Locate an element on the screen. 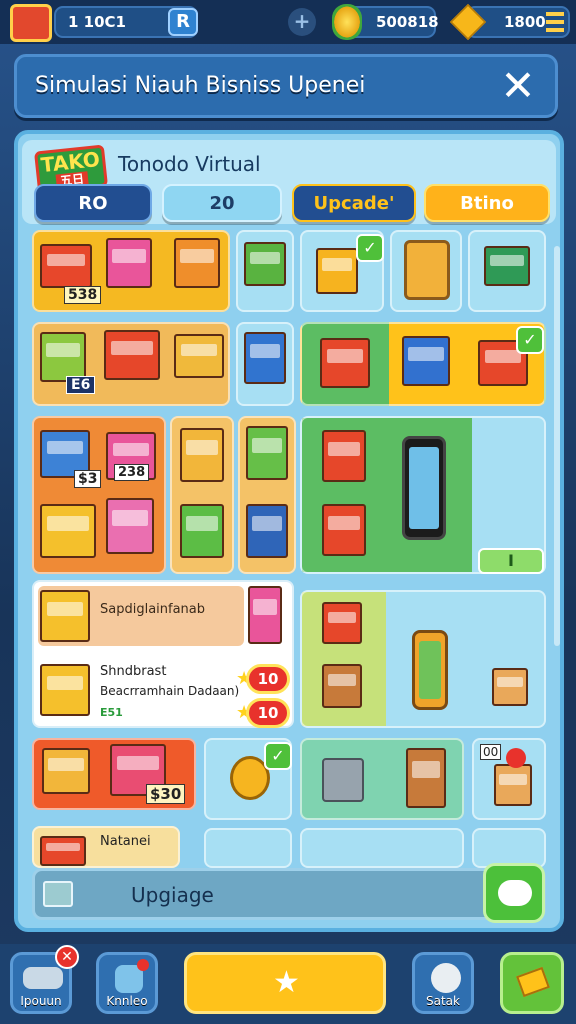  upgrade-bar: Upgiage is located at coordinates (289, 893).